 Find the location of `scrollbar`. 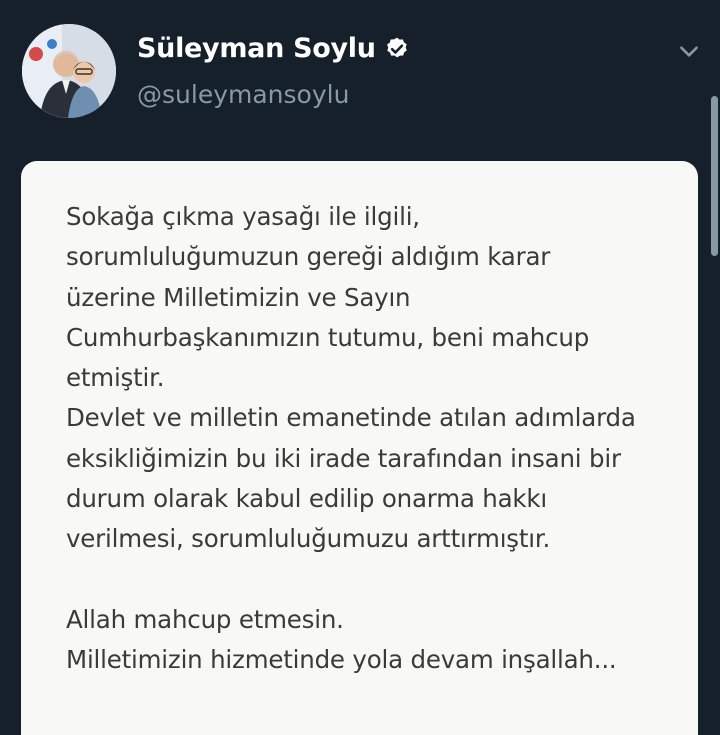

scrollbar is located at coordinates (714, 176).